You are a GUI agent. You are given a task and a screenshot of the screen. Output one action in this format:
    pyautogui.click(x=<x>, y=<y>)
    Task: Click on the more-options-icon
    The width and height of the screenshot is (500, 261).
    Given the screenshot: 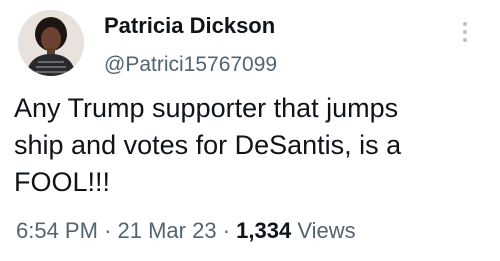 What is the action you would take?
    pyautogui.click(x=465, y=34)
    